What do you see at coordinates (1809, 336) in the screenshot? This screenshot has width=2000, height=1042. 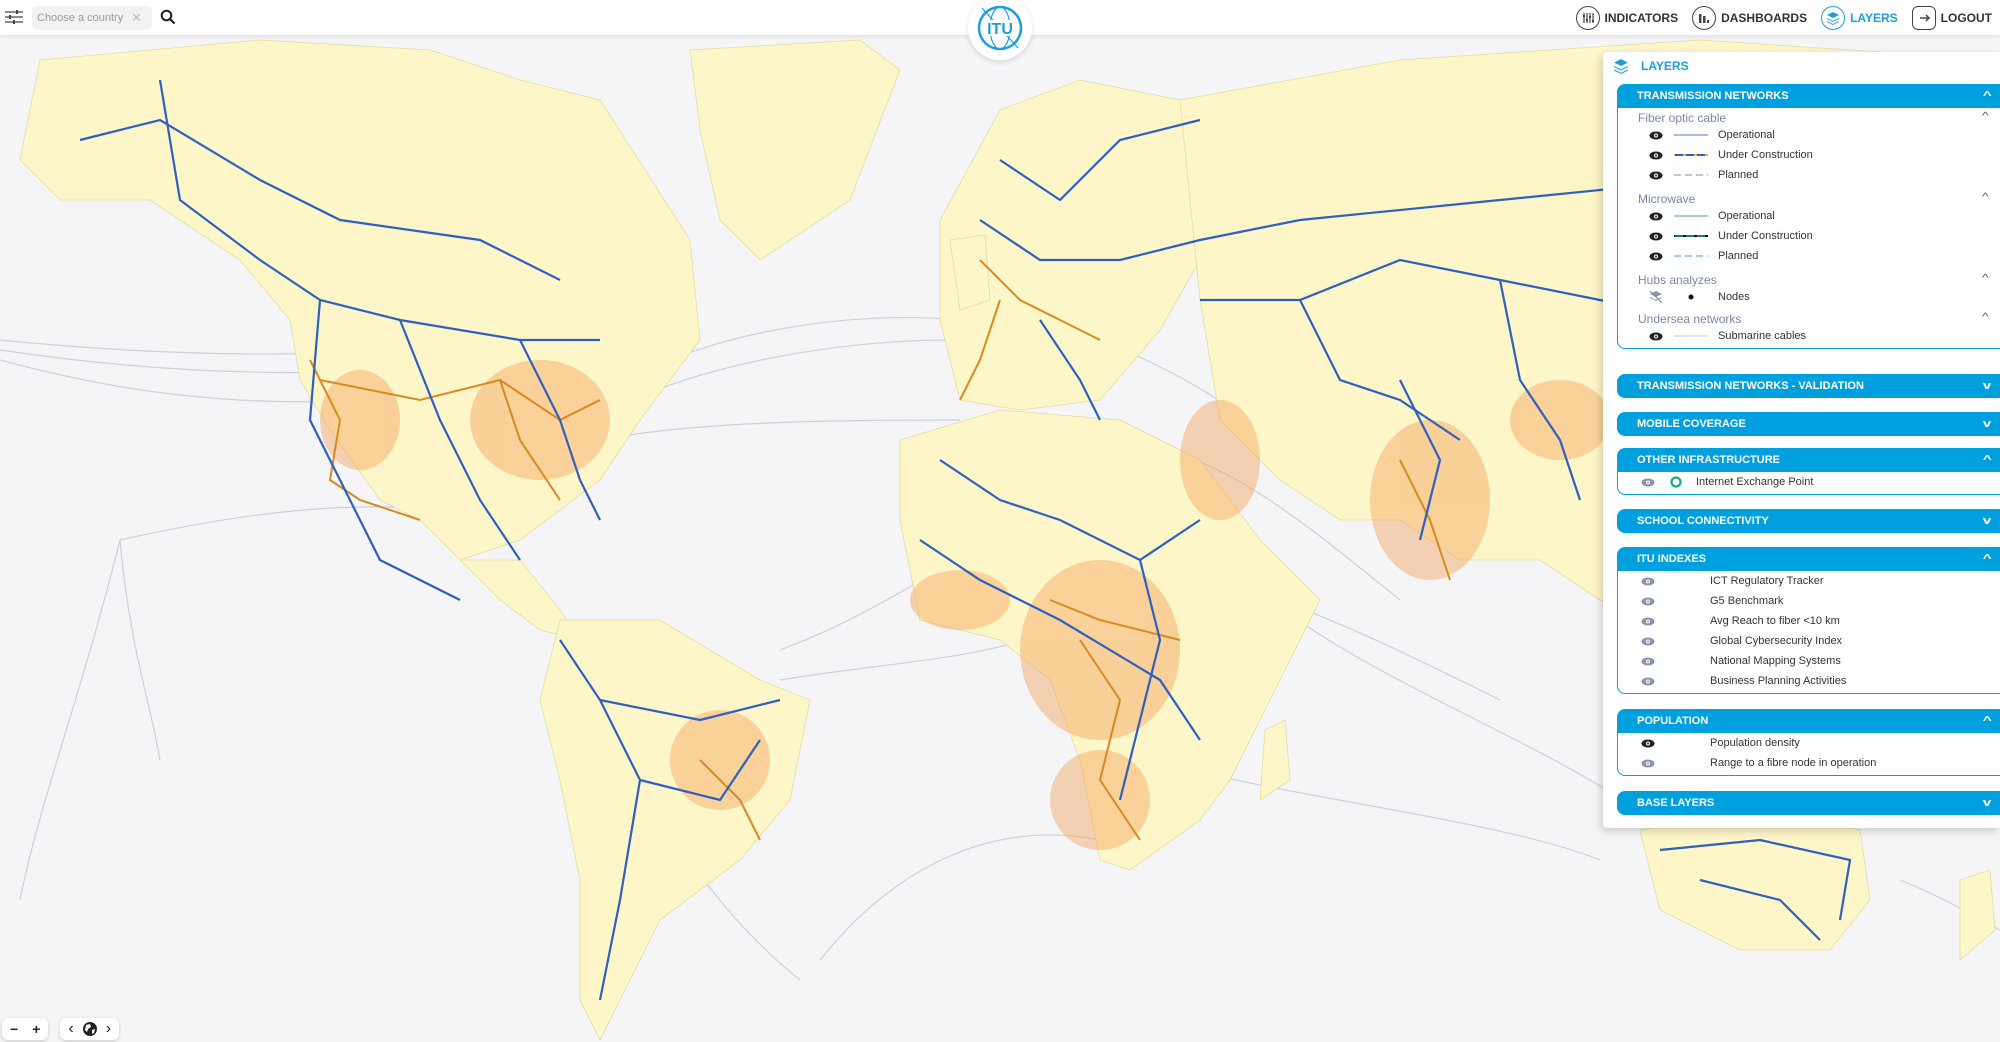 I see `layer-submarine-cables: Submarine cables` at bounding box center [1809, 336].